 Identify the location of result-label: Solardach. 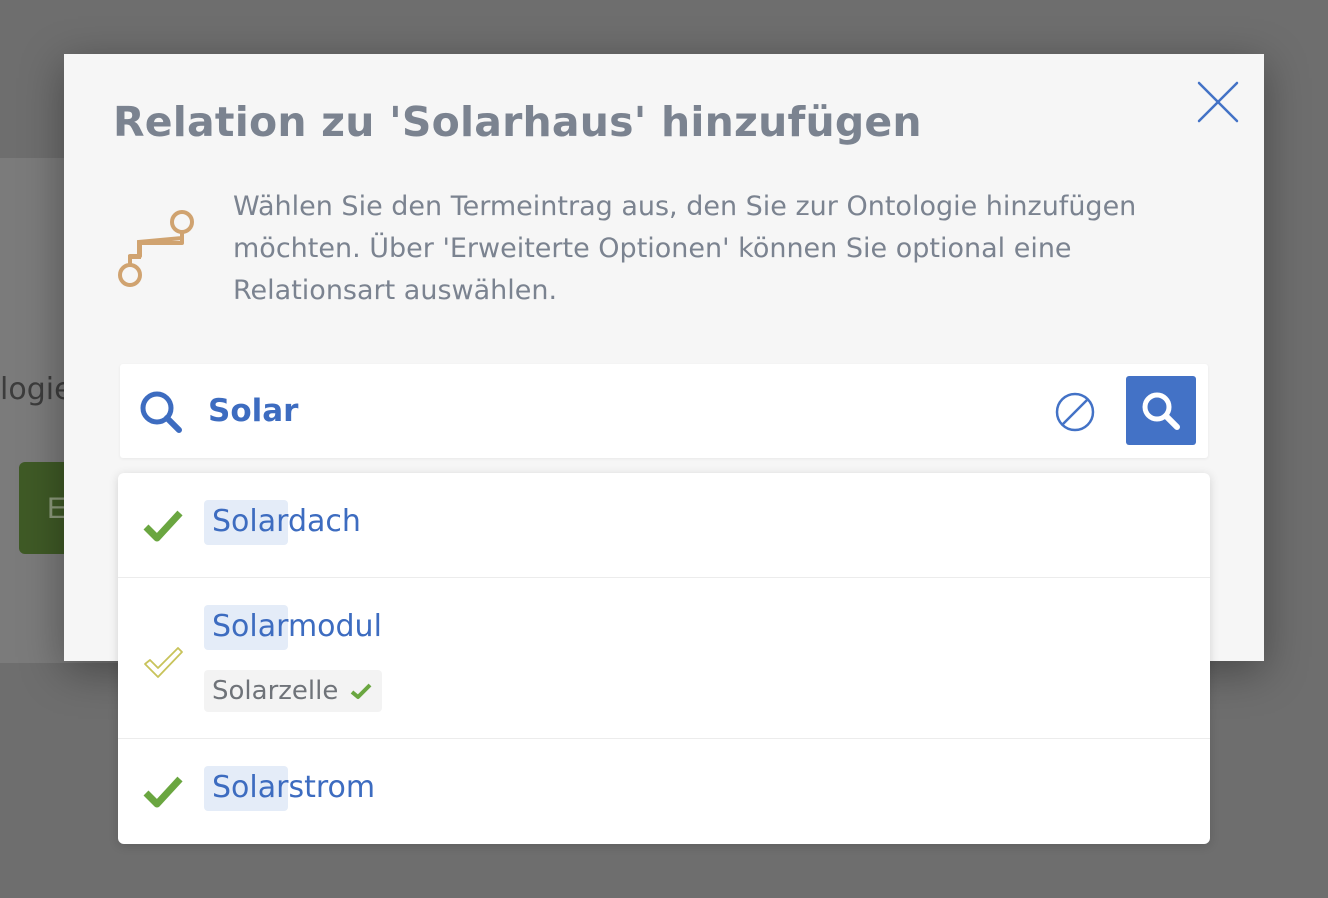
(282, 522).